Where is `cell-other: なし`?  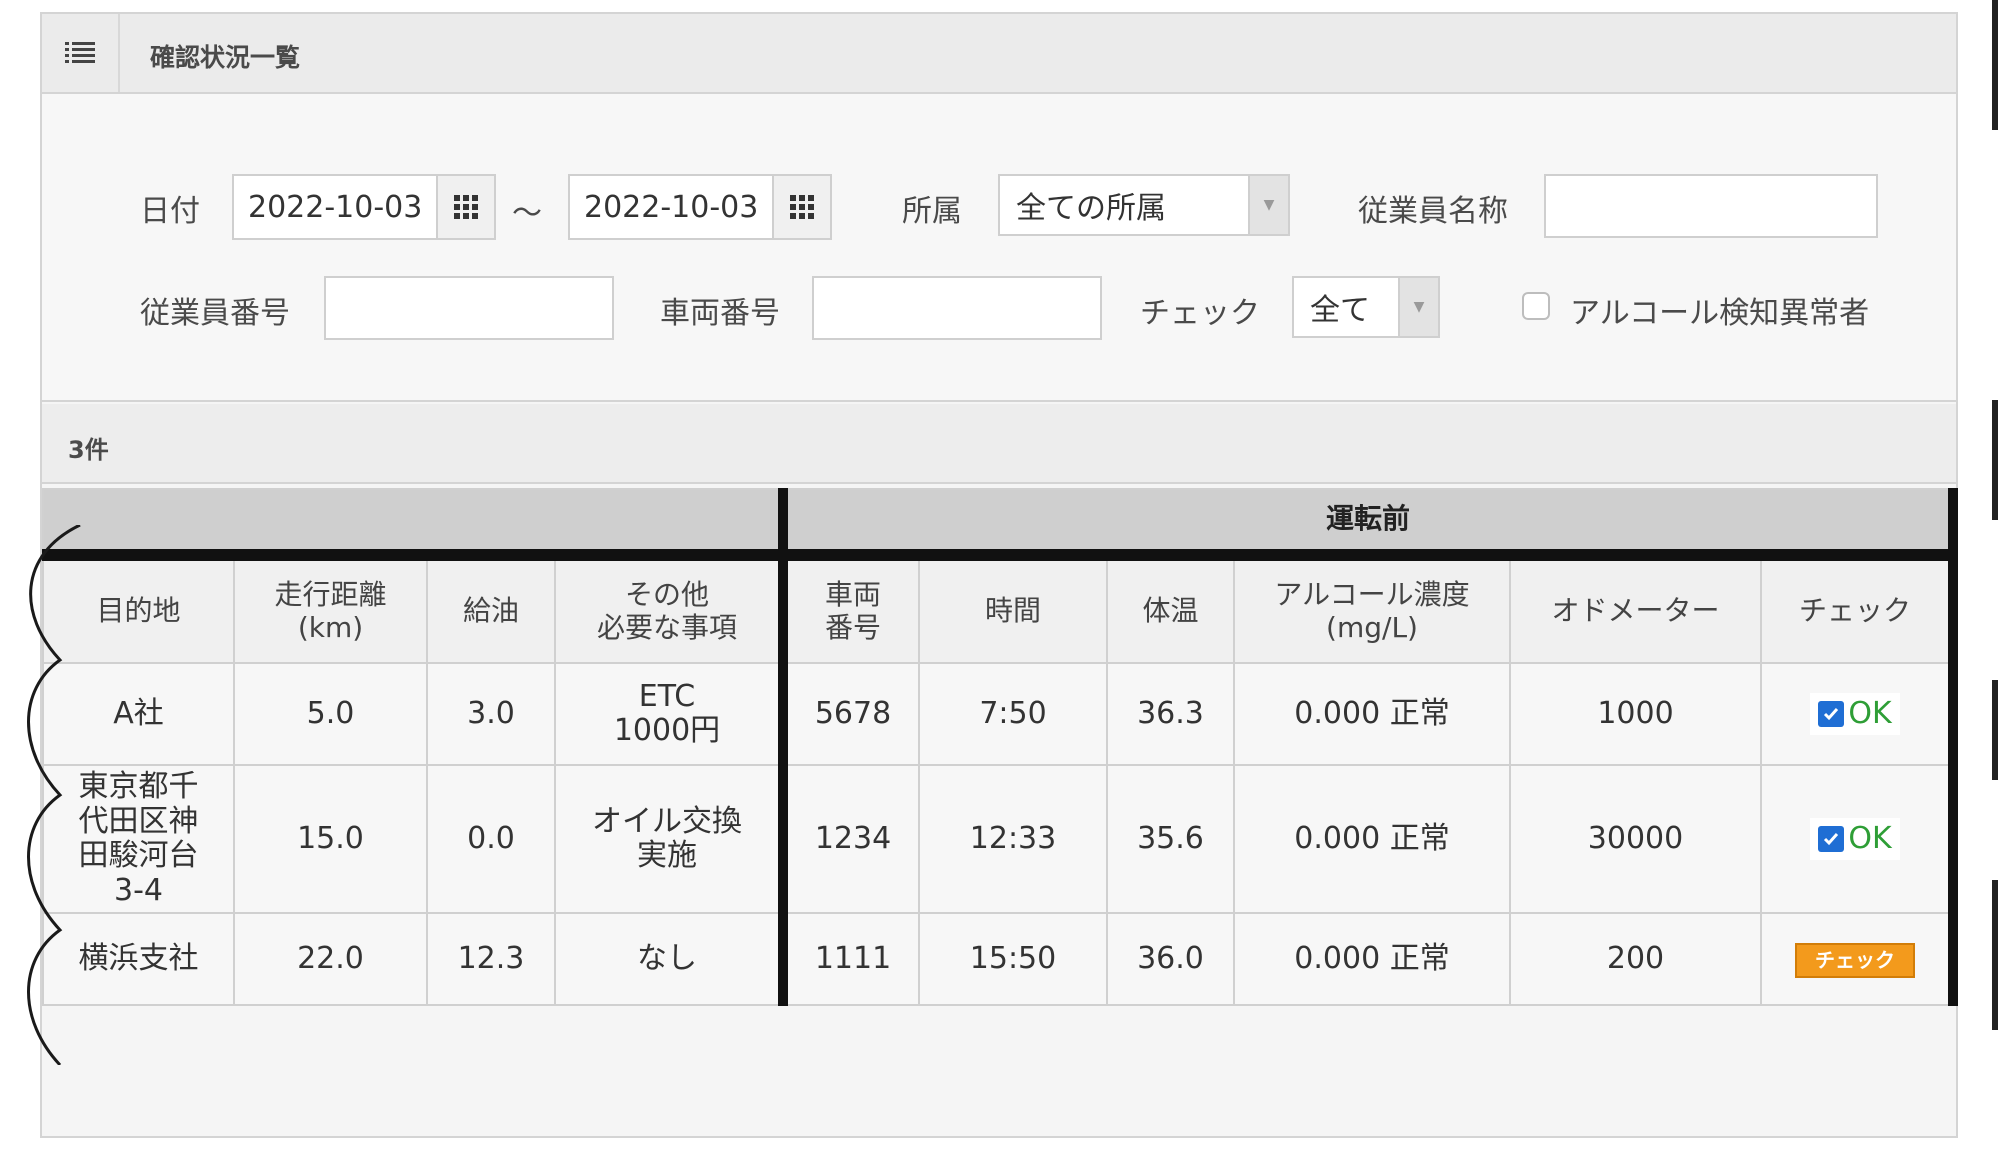 cell-other: なし is located at coordinates (669, 959).